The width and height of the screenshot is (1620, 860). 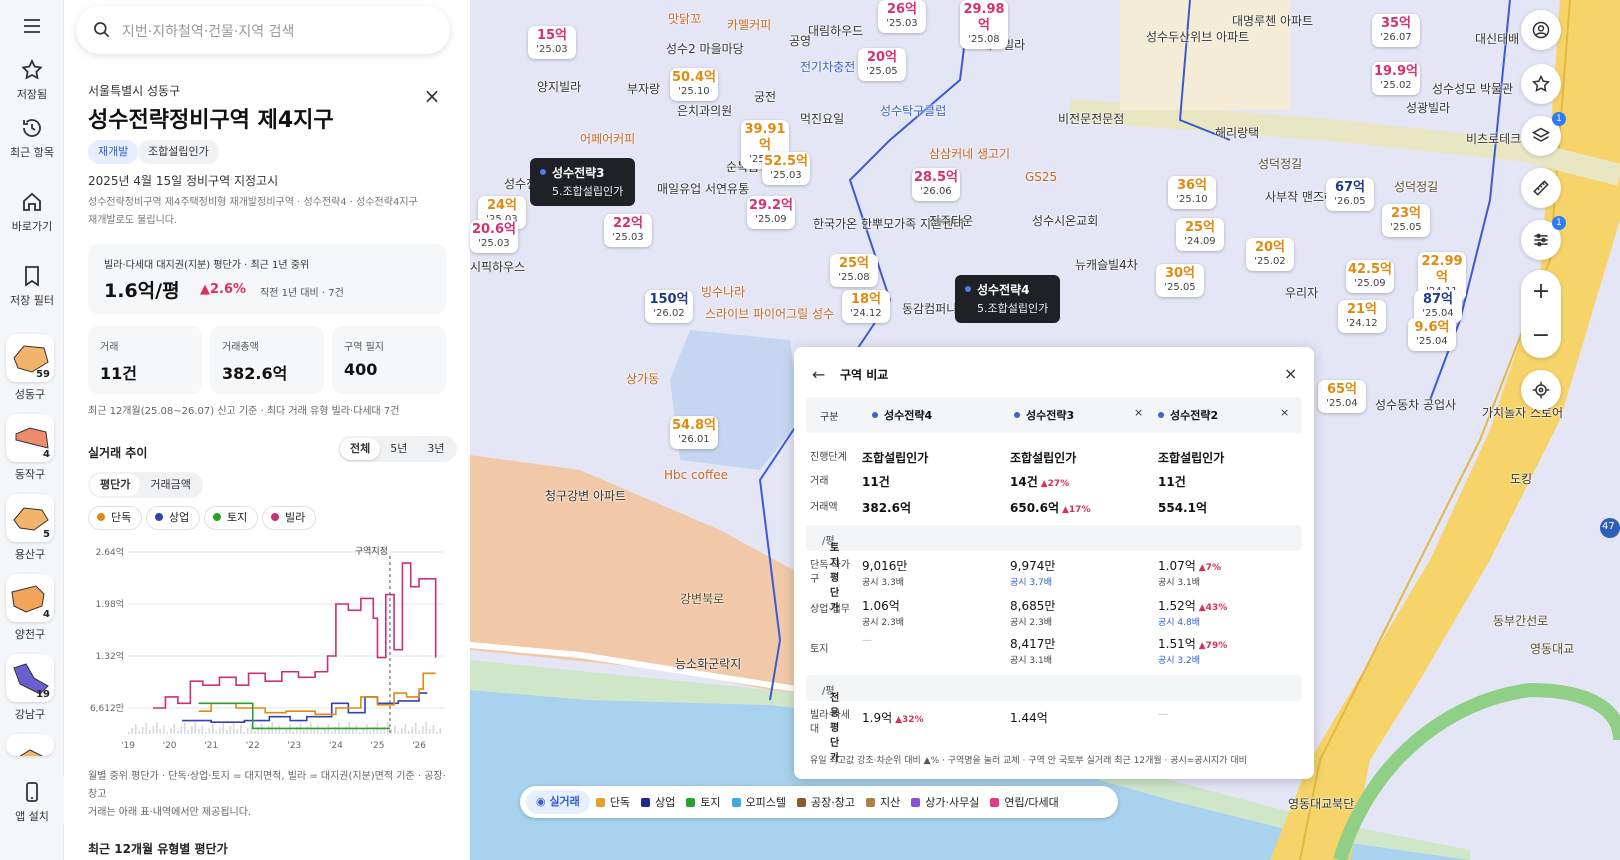 What do you see at coordinates (1493, 138) in the screenshot?
I see `map-place-label: 비츠로테크` at bounding box center [1493, 138].